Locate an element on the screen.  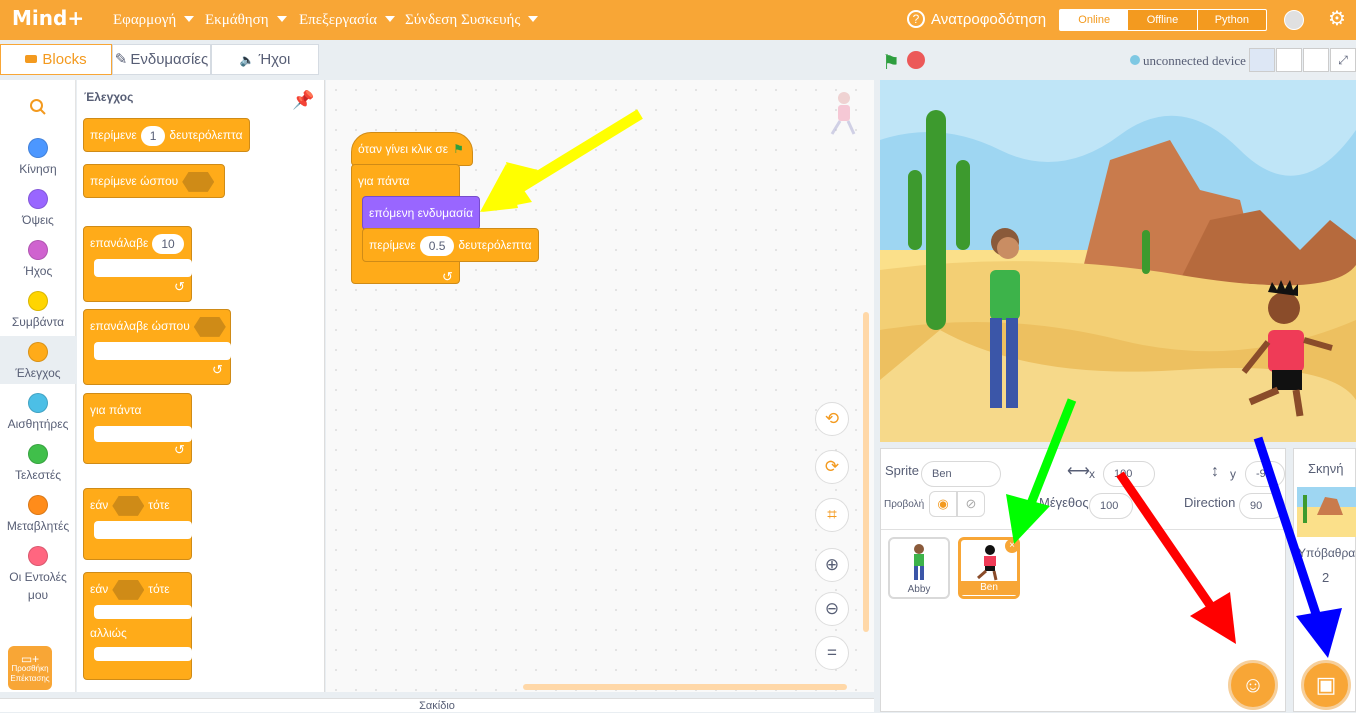
sprite-label: Sprite is located at coordinates (902, 470).